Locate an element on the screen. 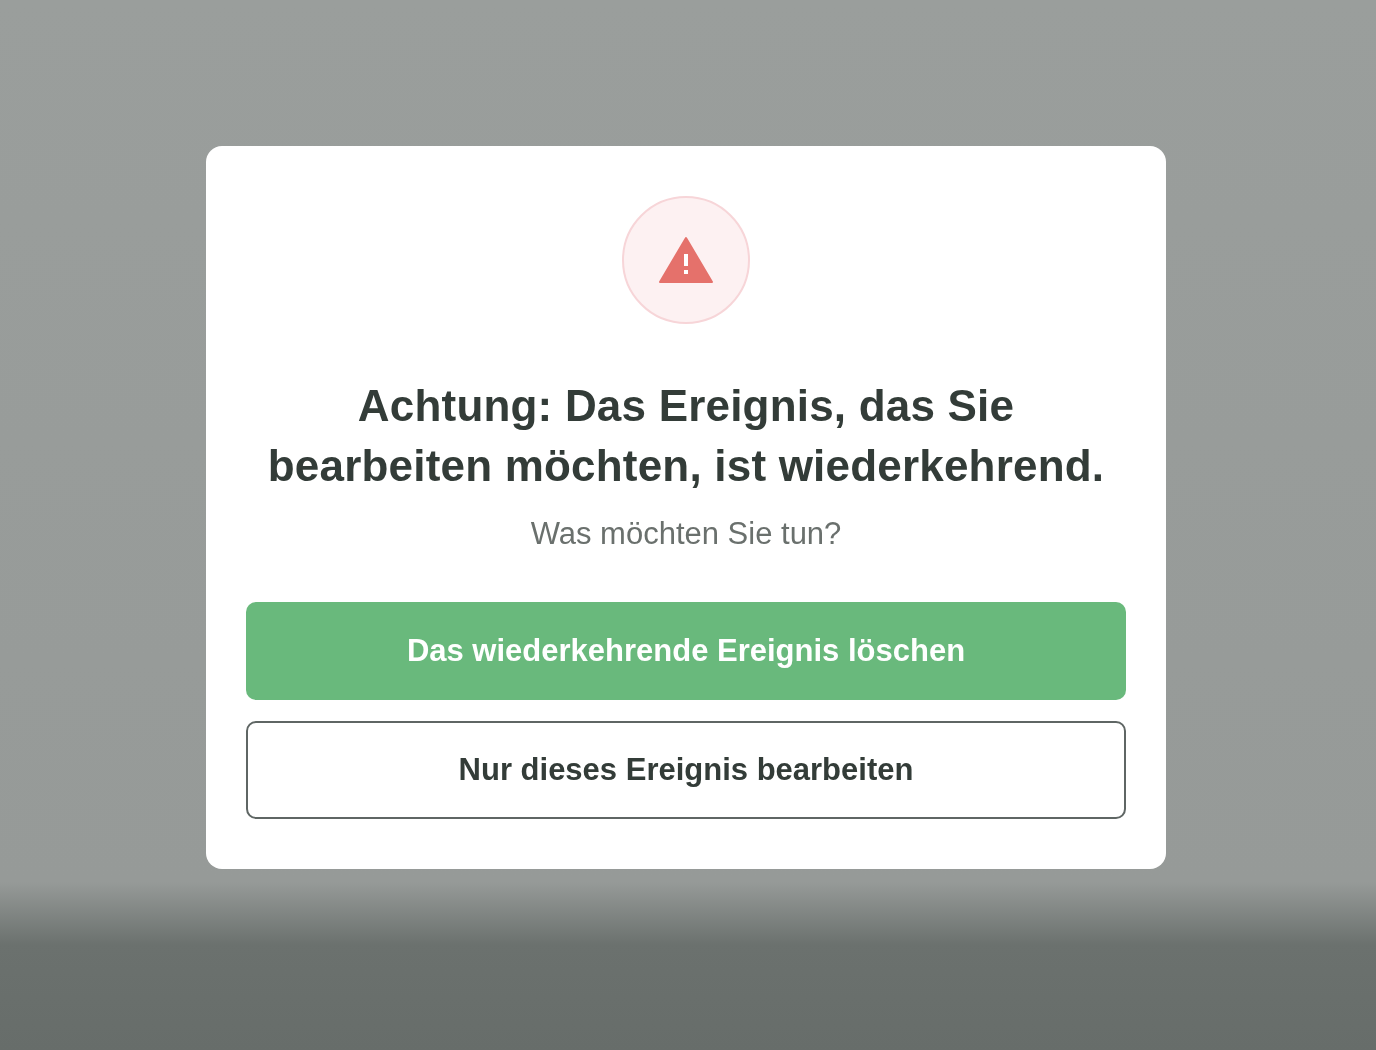 The width and height of the screenshot is (1376, 1050). dialog-subtitle: Was möchten Sie tun? is located at coordinates (686, 534).